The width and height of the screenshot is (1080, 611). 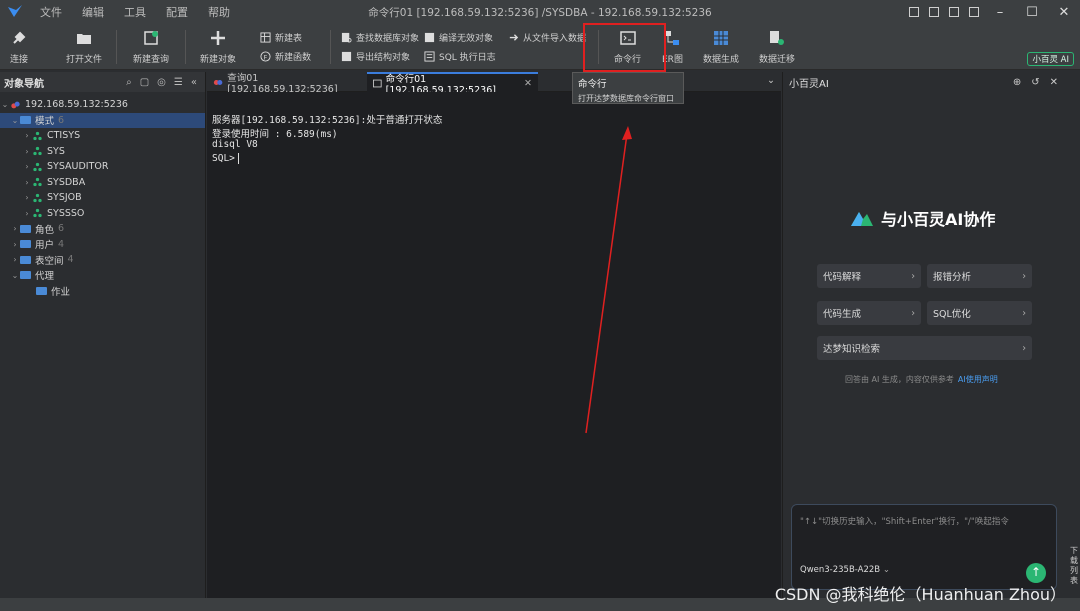 I want to click on menu-tools: 工具, so click(x=135, y=12).